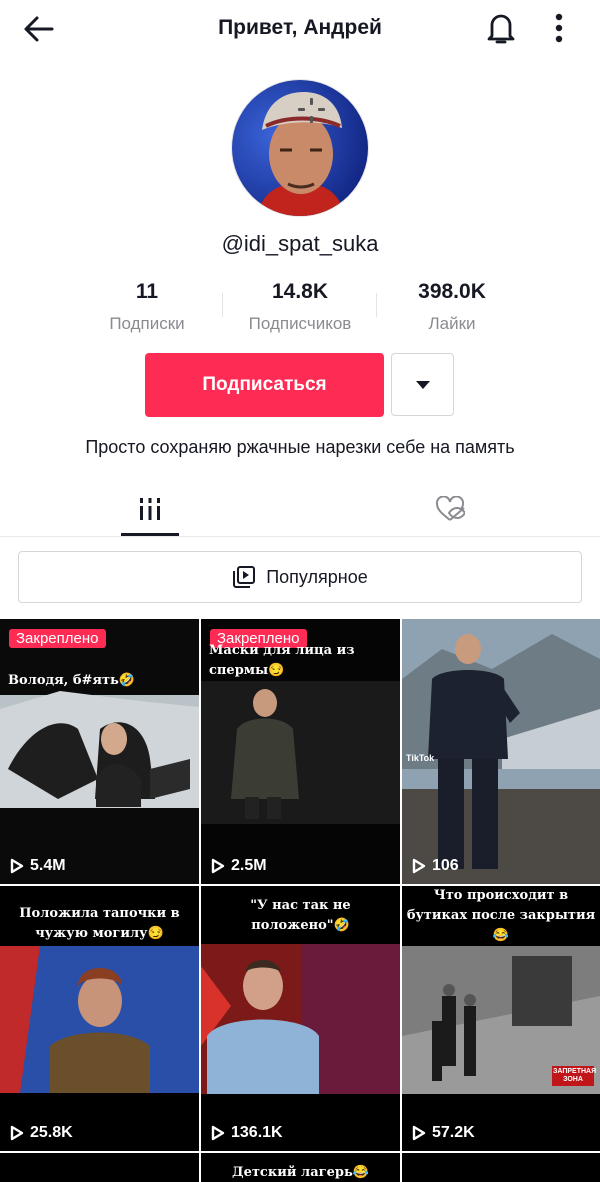  I want to click on top-bar: Привет, Андрей, so click(300, 29).